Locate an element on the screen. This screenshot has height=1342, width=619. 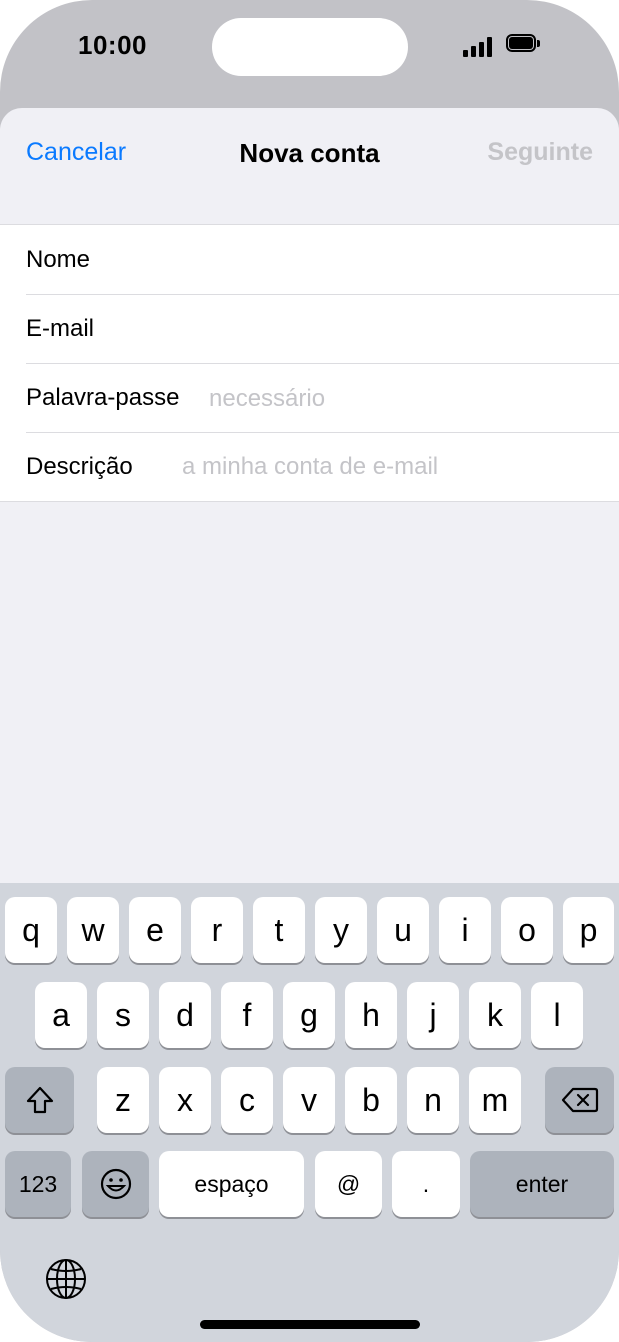
key-j: j is located at coordinates (433, 1015).